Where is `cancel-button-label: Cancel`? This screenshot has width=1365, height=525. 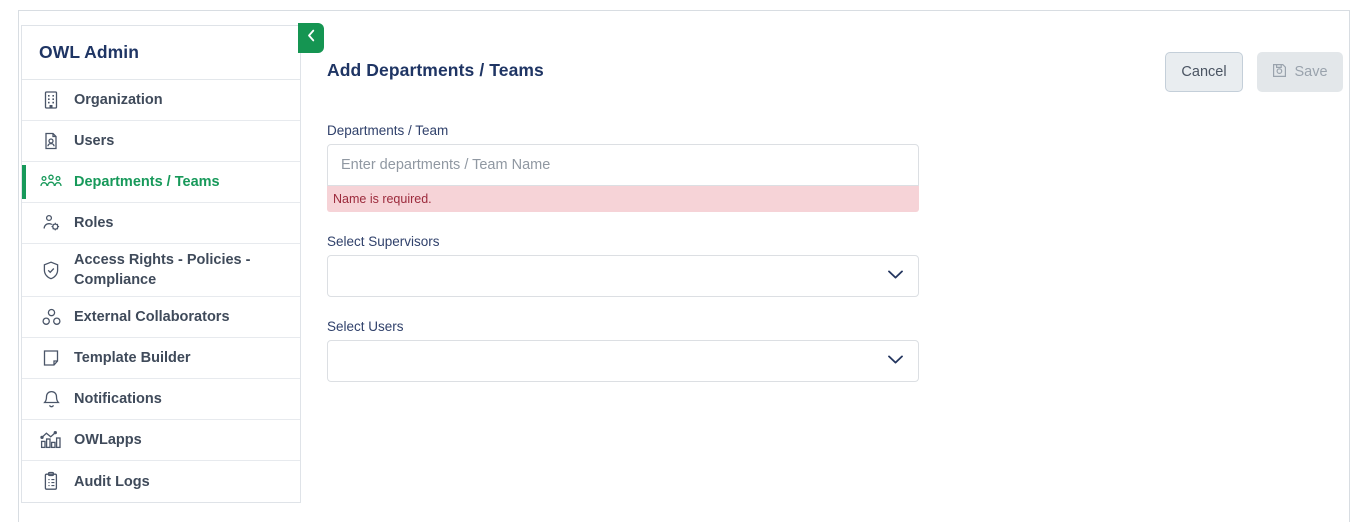
cancel-button-label: Cancel is located at coordinates (1204, 72).